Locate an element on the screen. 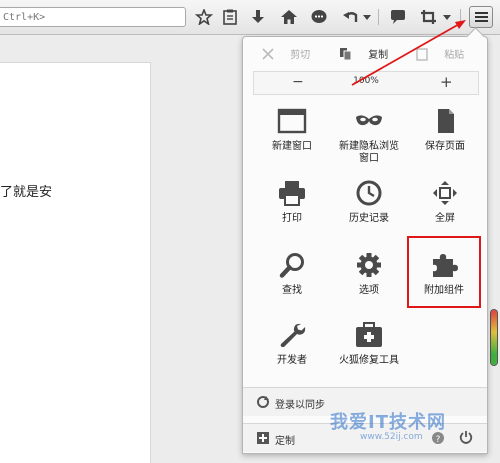  sync-icon is located at coordinates (263, 402).